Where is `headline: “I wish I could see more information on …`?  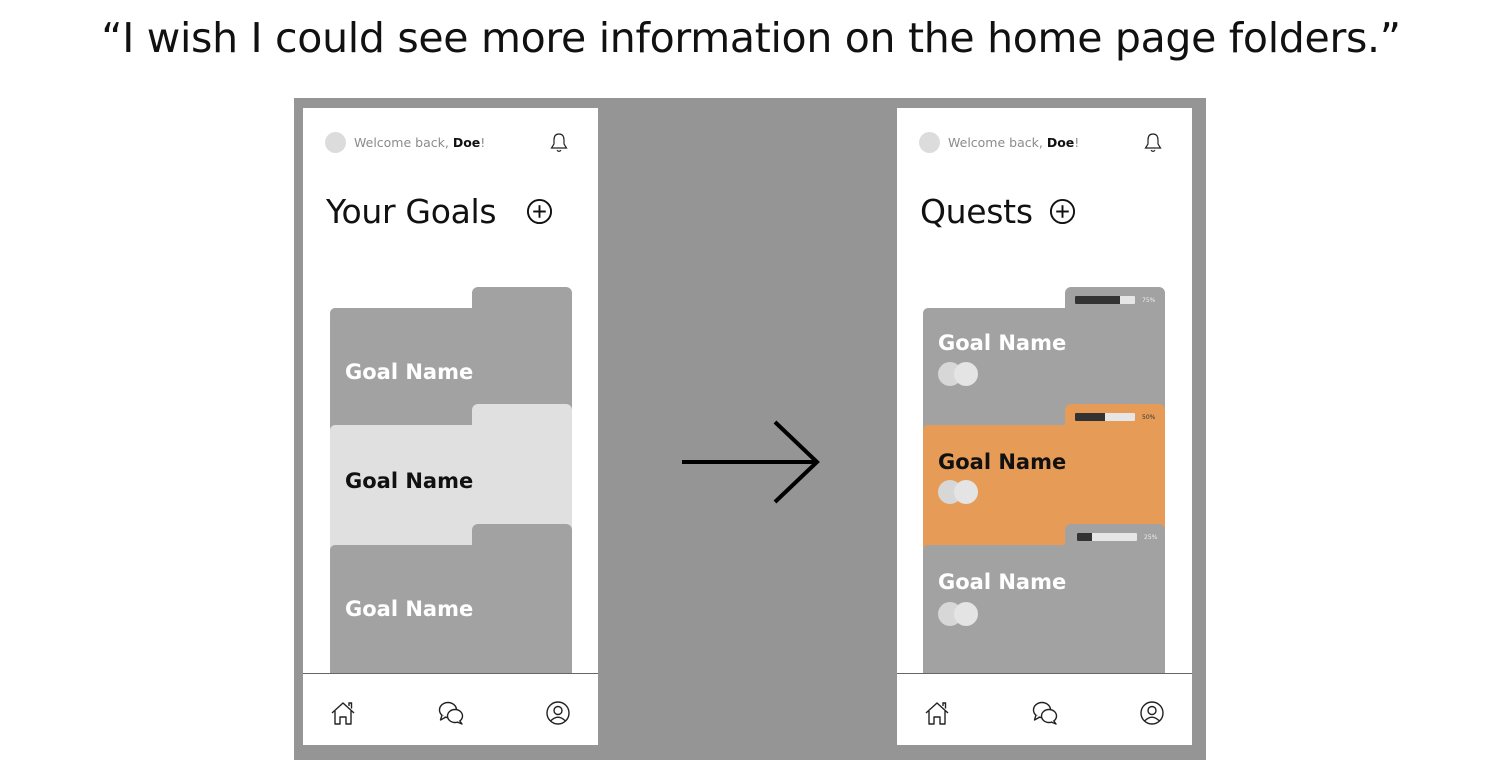 headline: “I wish I could see more information on … is located at coordinates (751, 38).